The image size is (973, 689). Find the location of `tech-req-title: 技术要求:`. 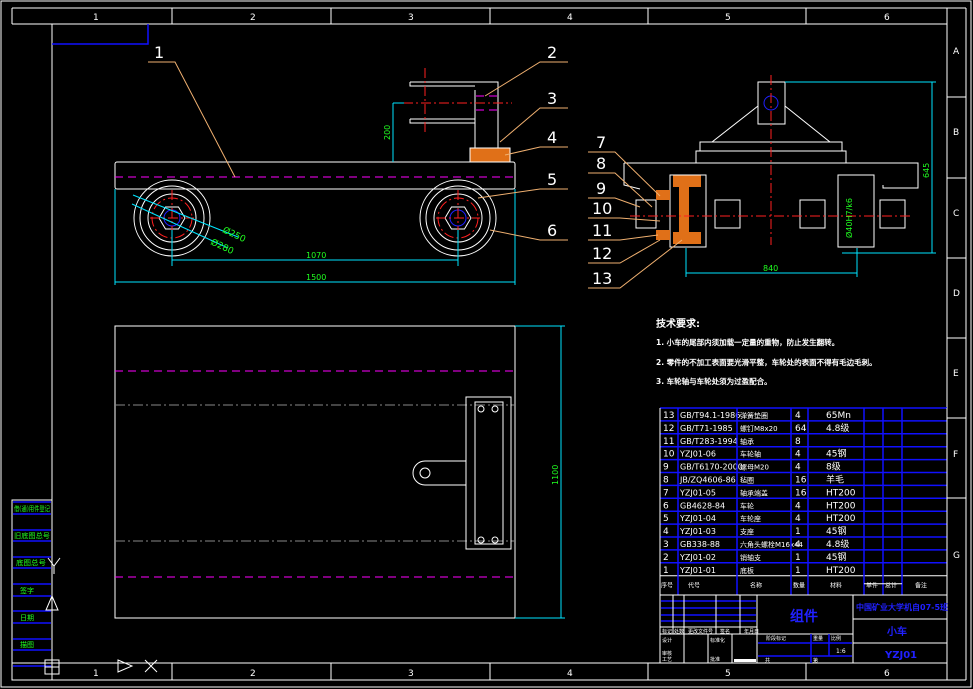

tech-req-title: 技术要求: is located at coordinates (678, 323).